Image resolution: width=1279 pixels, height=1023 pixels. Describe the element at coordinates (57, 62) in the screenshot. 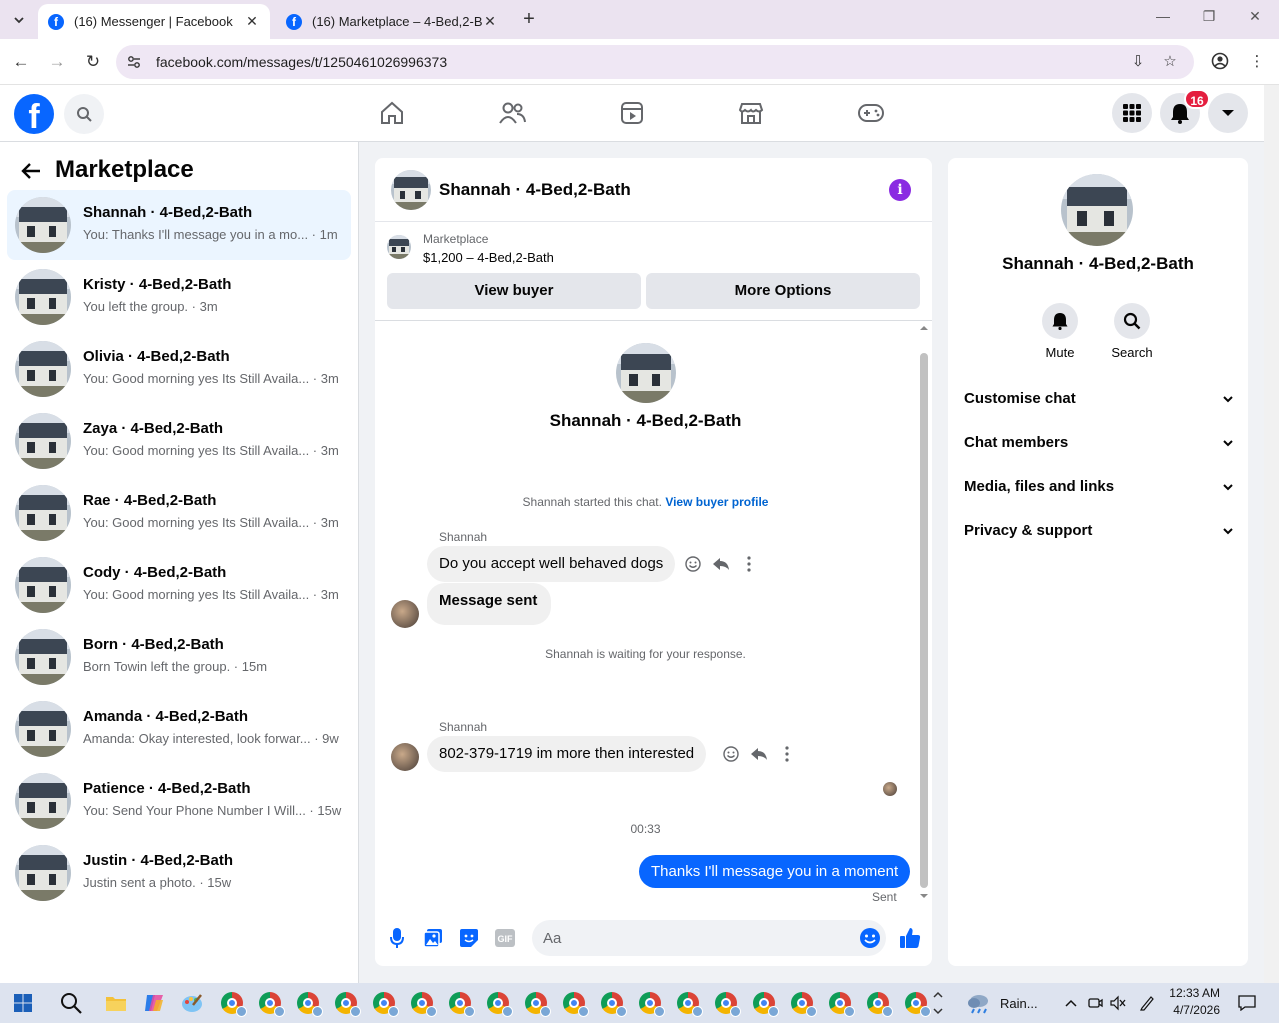

I see `forward-button: →` at that location.